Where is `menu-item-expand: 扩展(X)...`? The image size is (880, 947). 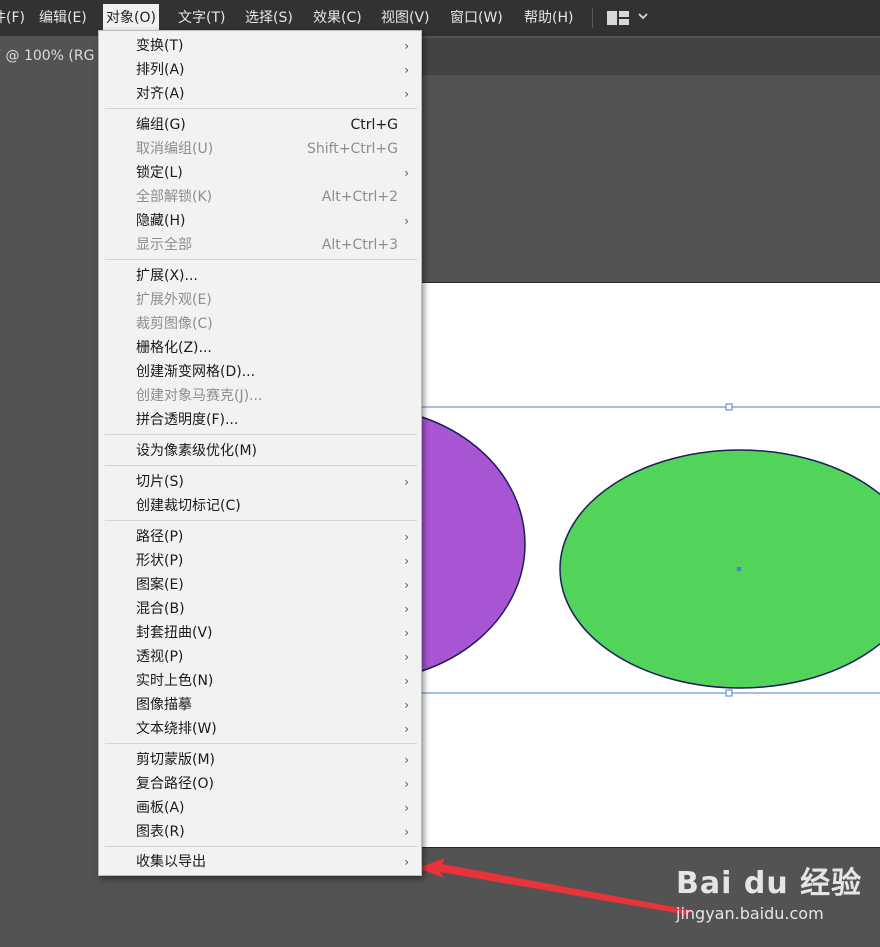
menu-item-expand: 扩展(X)... is located at coordinates (260, 276).